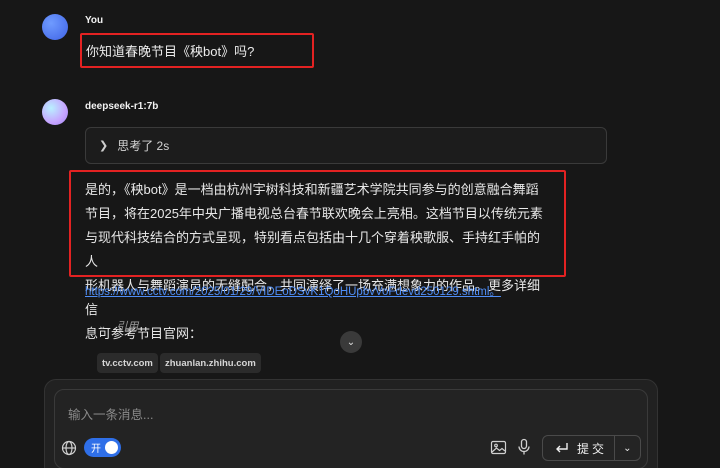 Image resolution: width=720 pixels, height=468 pixels. Describe the element at coordinates (314, 213) in the screenshot. I see `answer-line: 节目，将在2025年中央广播电视总台春节联欢晚会上亮相。这档节目以传统元素` at that location.